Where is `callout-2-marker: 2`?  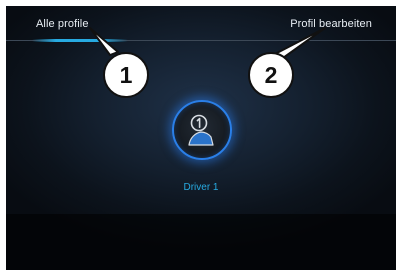 callout-2-marker: 2 is located at coordinates (271, 75).